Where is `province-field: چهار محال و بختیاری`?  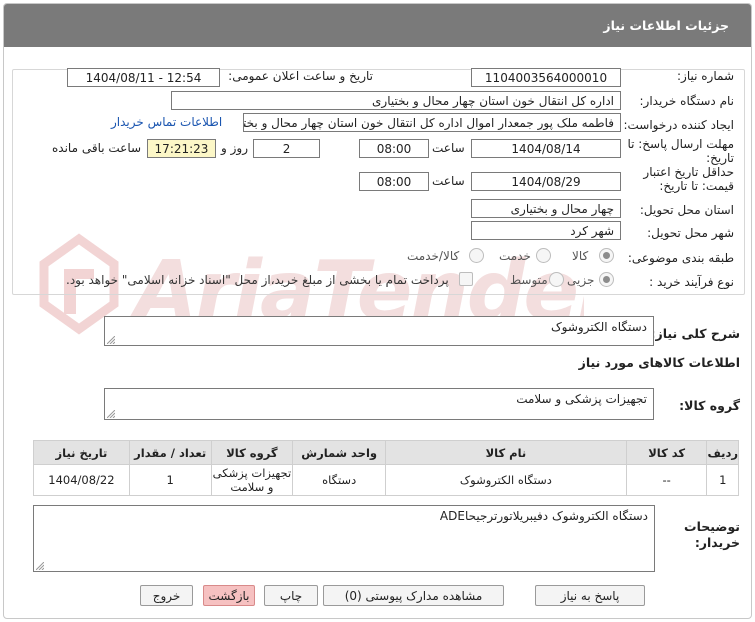 province-field: چهار محال و بختیاری is located at coordinates (546, 208).